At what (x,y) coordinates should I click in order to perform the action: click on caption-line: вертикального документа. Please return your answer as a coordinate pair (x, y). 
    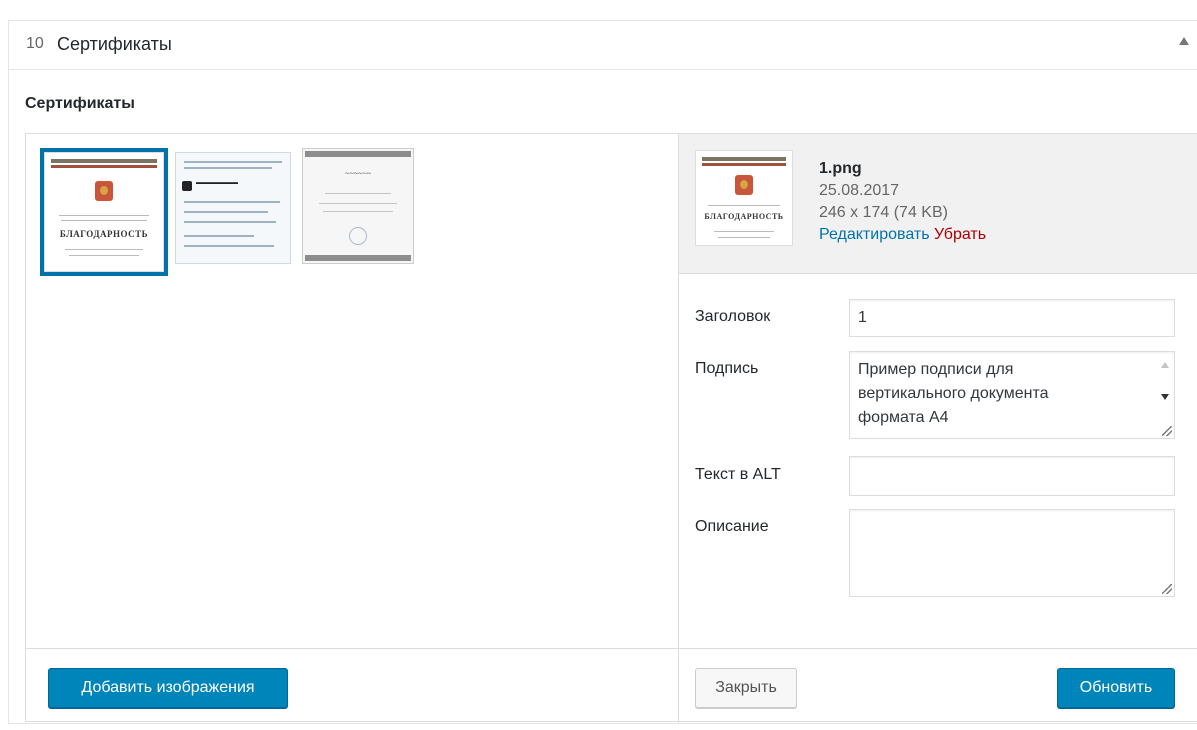
    Looking at the image, I should click on (953, 393).